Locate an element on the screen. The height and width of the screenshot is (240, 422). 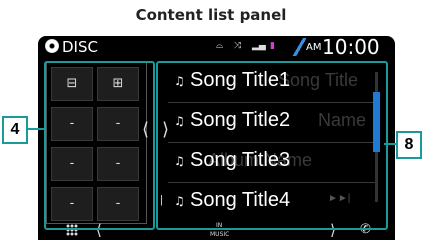
status-bar: DISC ⌓ ⤨ ▂▄ ▮ AM 10:00 is located at coordinates (216, 47).